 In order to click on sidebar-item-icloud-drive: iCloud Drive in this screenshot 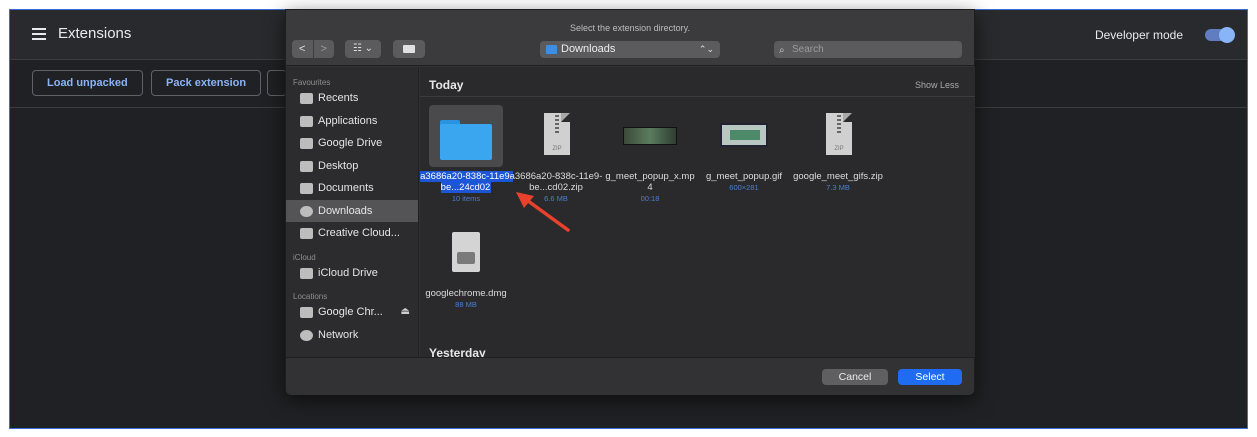, I will do `click(352, 273)`.